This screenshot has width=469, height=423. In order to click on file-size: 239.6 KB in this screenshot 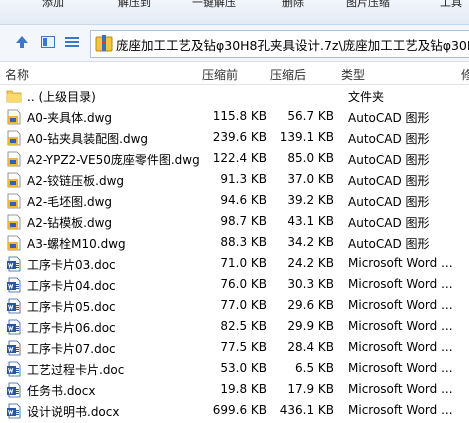, I will do `click(239, 137)`.